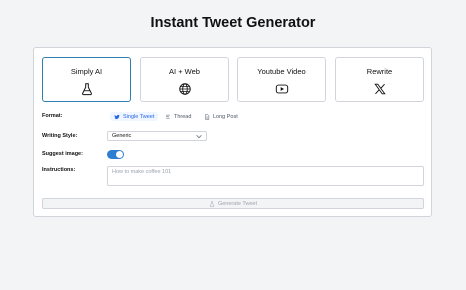 Image resolution: width=466 pixels, height=290 pixels. Describe the element at coordinates (379, 89) in the screenshot. I see `x-logo-icon` at that location.